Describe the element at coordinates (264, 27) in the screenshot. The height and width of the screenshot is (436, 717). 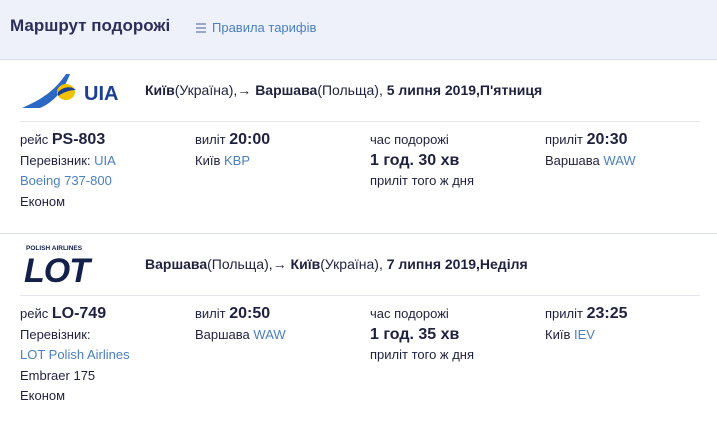
I see `fare-rules-label: Правила тарифів` at that location.